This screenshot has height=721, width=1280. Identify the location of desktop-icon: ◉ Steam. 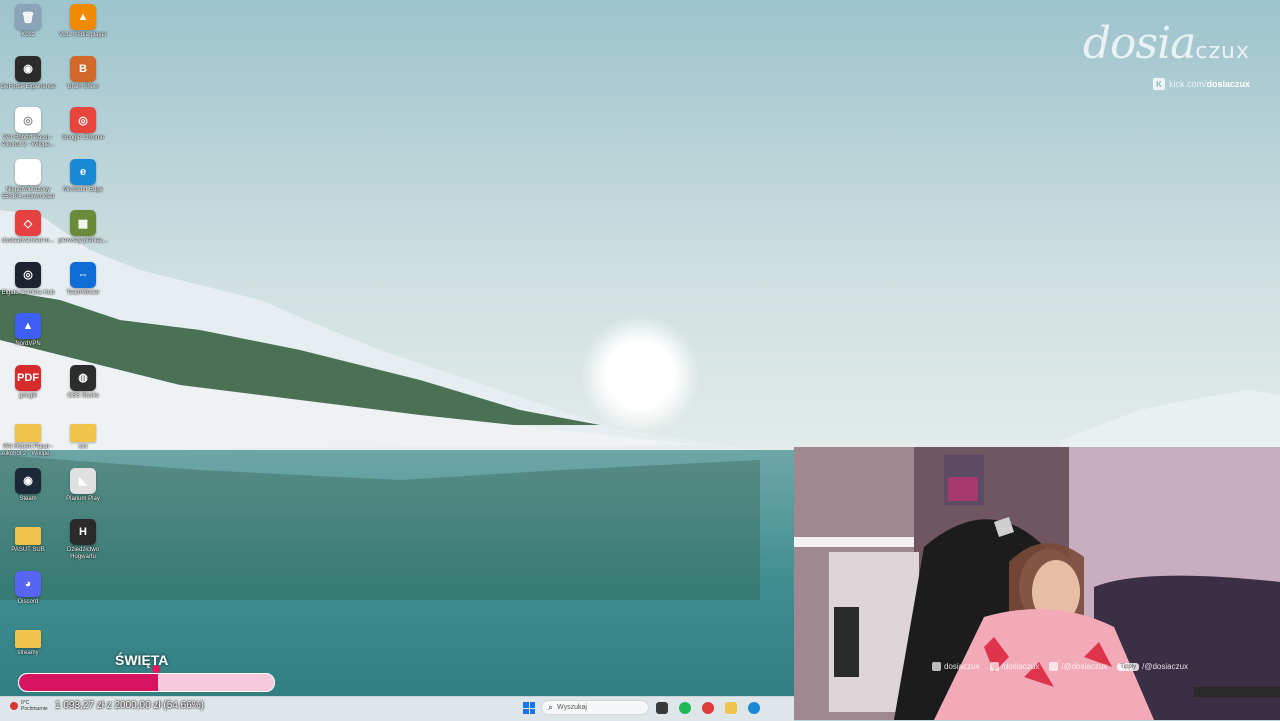
(28, 485).